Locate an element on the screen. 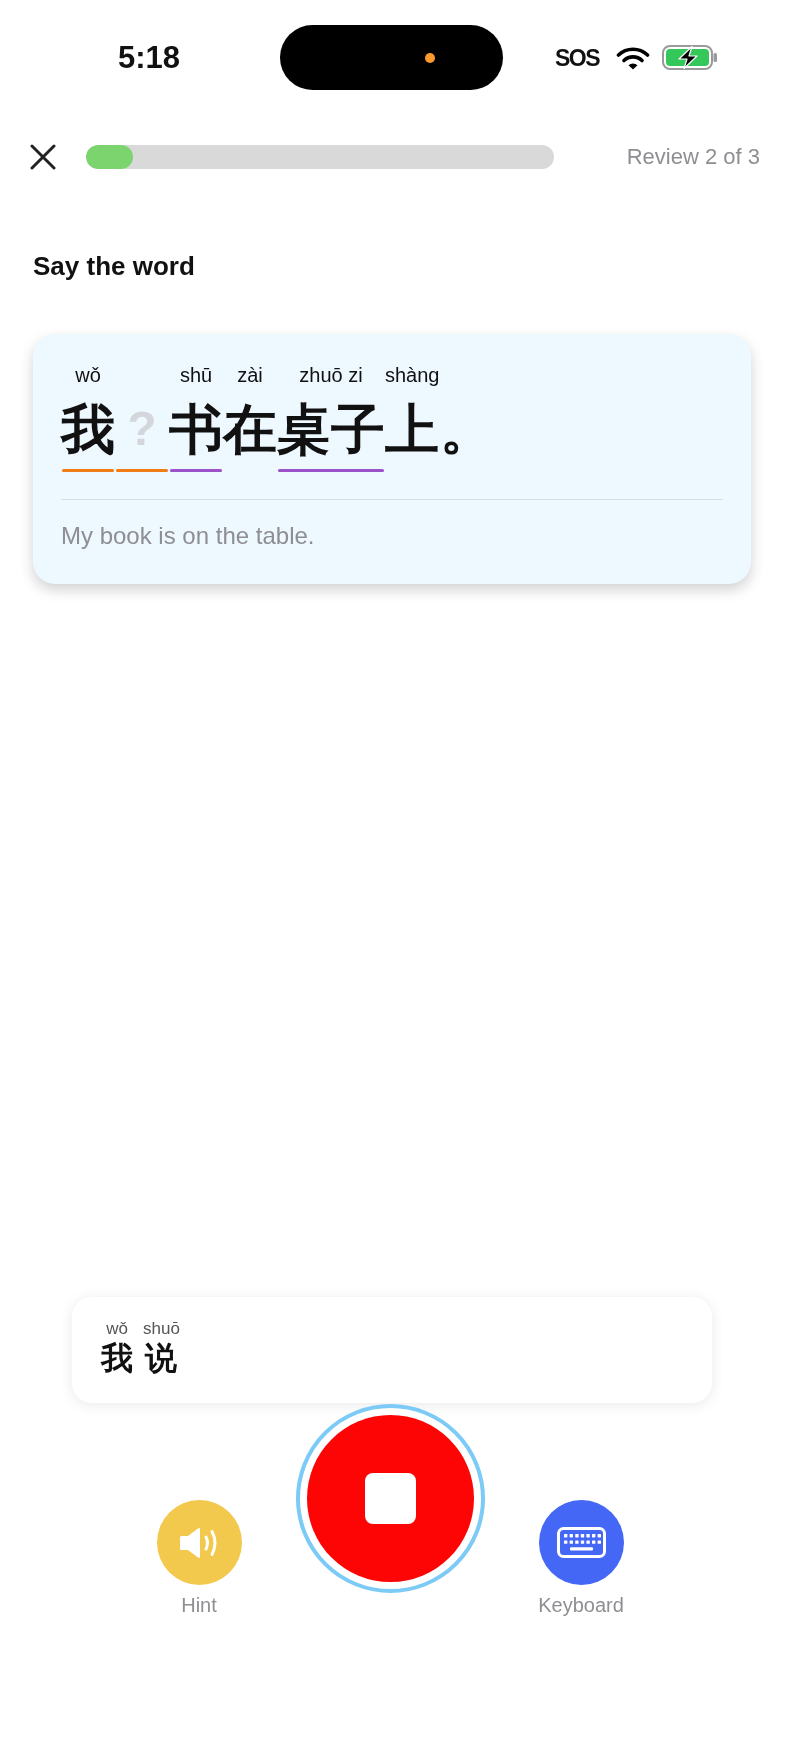 The image size is (804, 1747). pinyin-text: zài is located at coordinates (250, 375).